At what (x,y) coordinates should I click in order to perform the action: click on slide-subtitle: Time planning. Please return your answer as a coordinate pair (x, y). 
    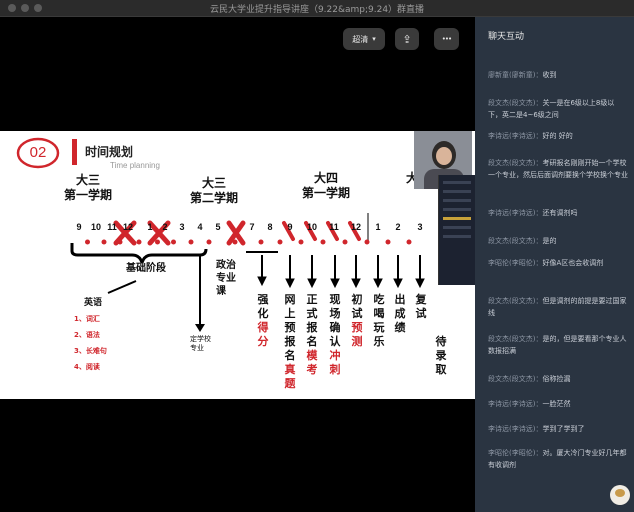
    Looking at the image, I should click on (135, 165).